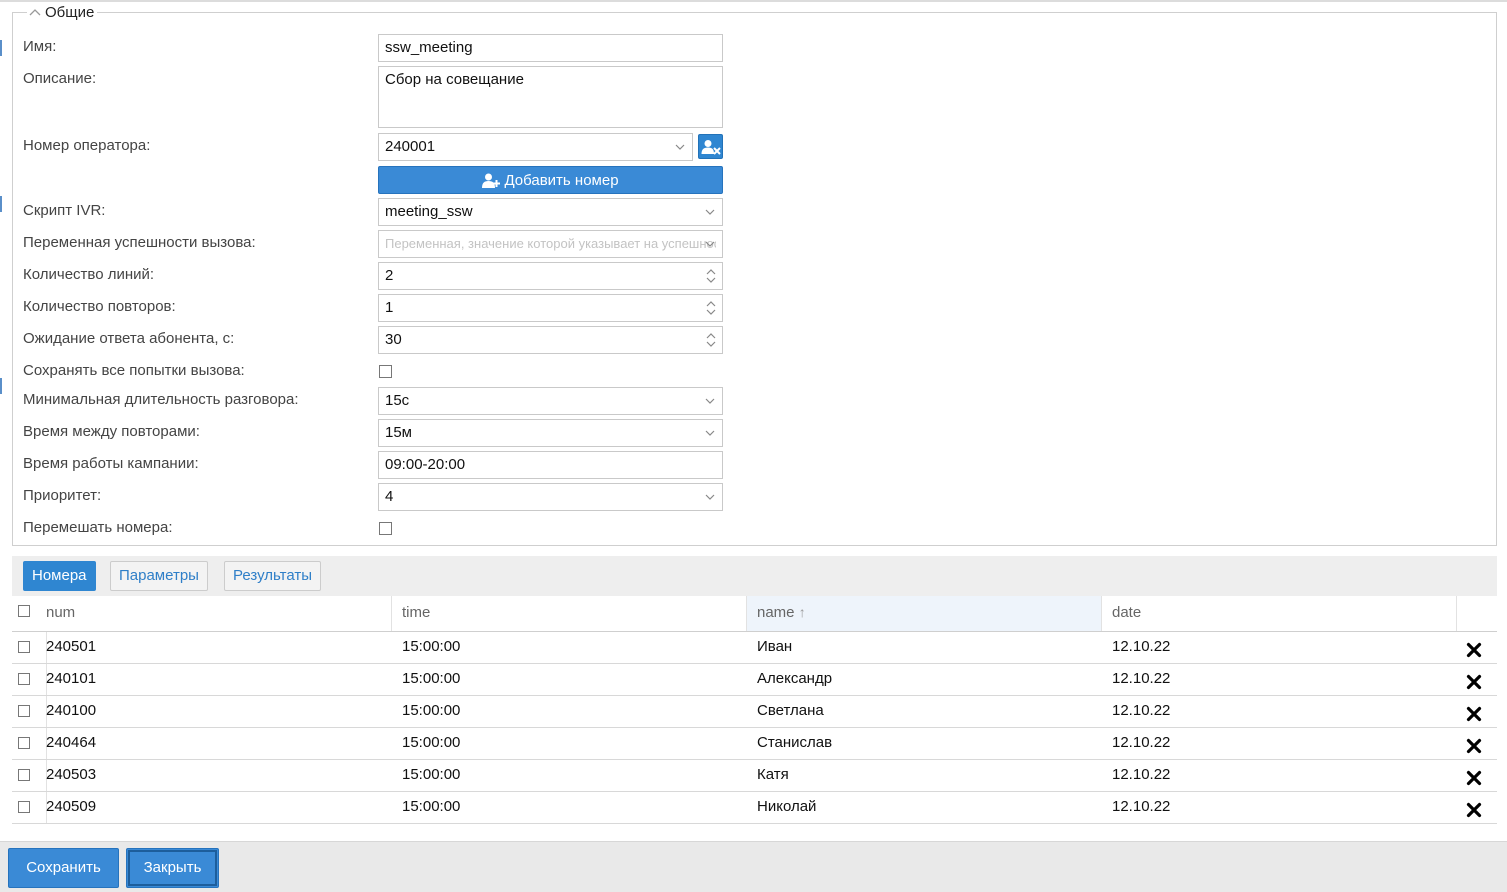 The width and height of the screenshot is (1507, 892). Describe the element at coordinates (159, 576) in the screenshot. I see `tab-parameters: Параметры` at that location.